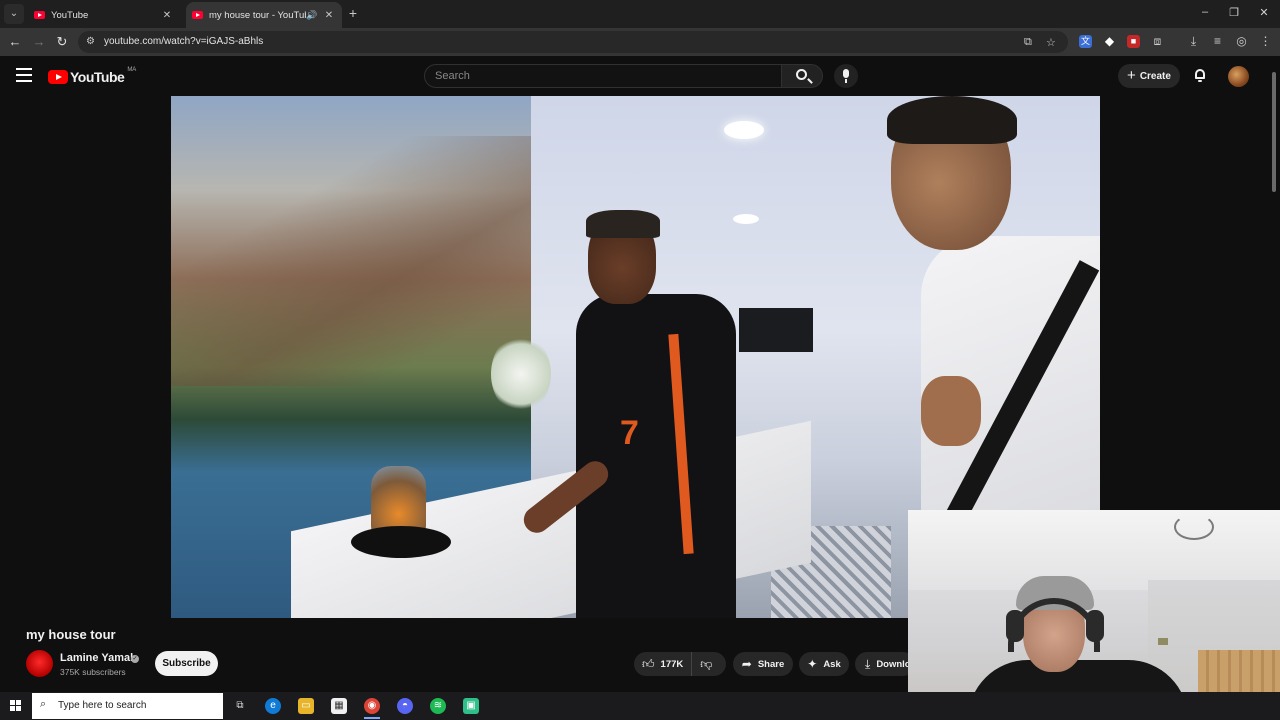 Image resolution: width=1280 pixels, height=720 pixels. Describe the element at coordinates (1028, 42) in the screenshot. I see `install-app-icon: ⧉` at that location.